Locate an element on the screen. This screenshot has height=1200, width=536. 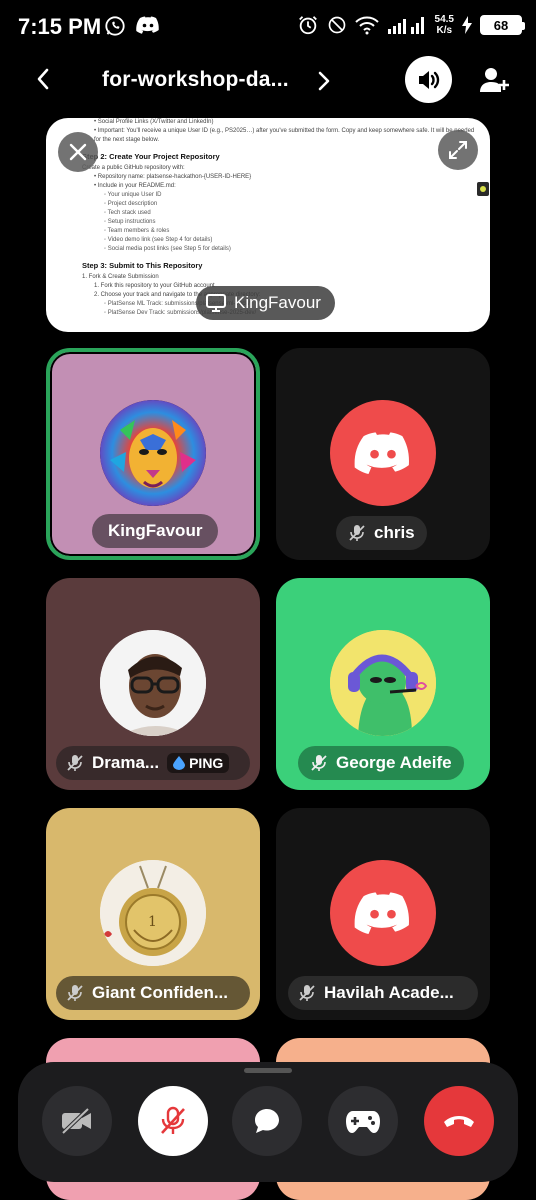
chevron-right-icon is located at coordinates (324, 81).